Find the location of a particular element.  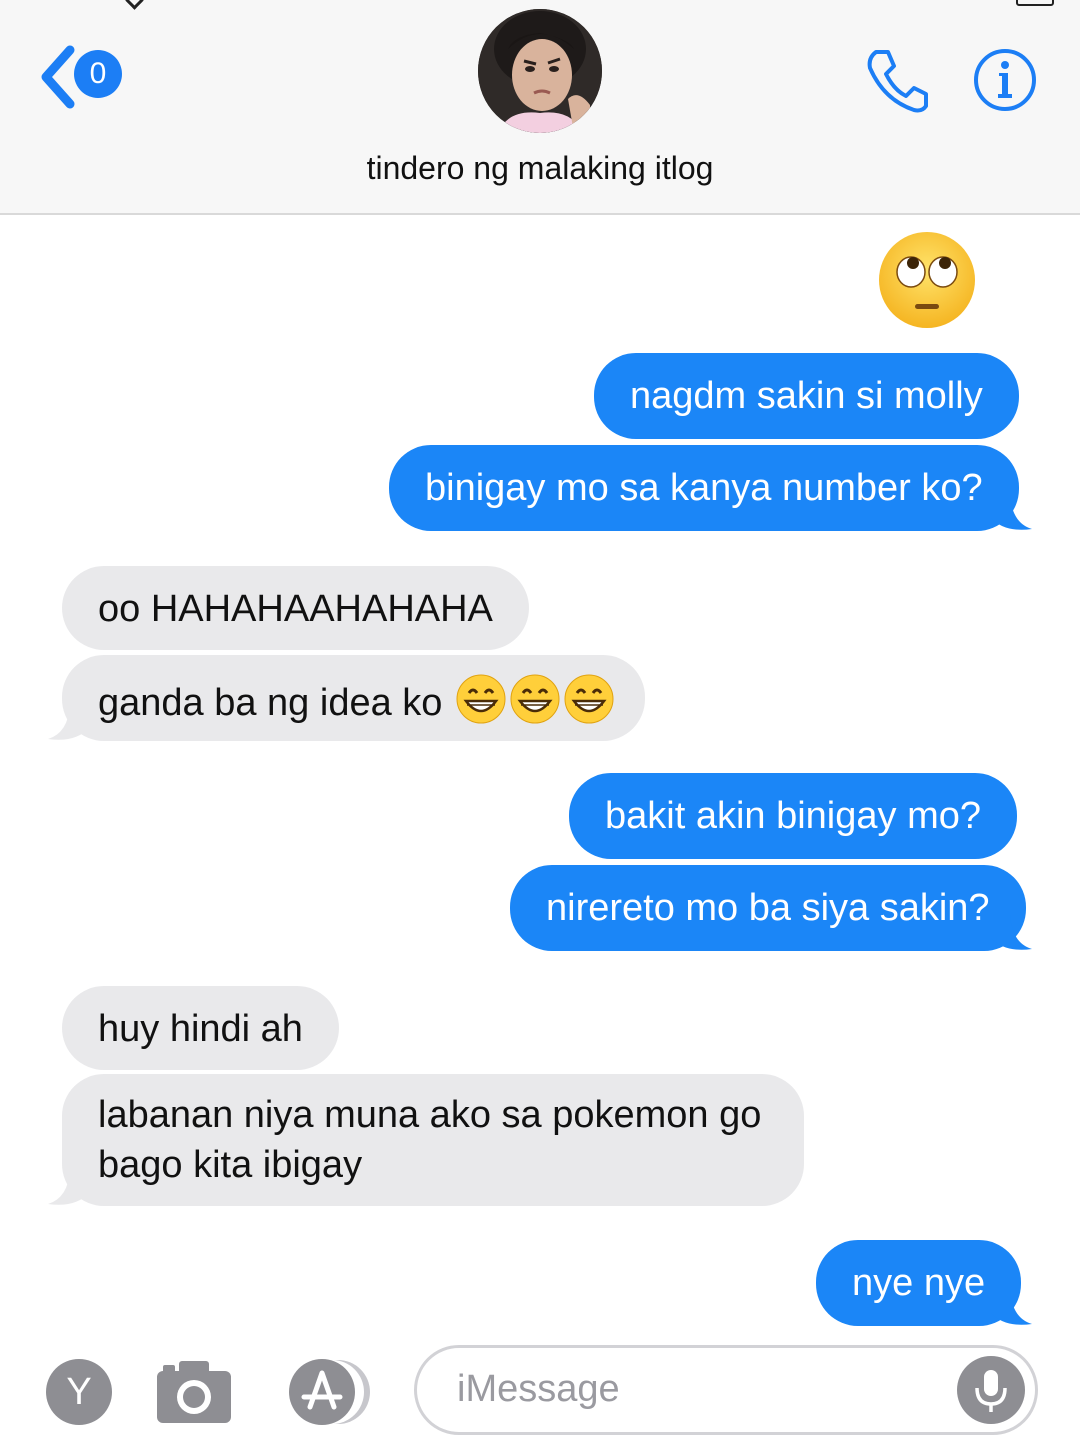

message-text: oo HAHAHAAHAHAHA is located at coordinates (295, 609).